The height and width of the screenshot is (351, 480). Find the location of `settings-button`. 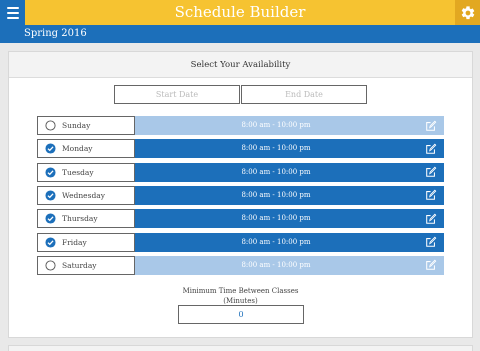

settings-button is located at coordinates (467, 12).